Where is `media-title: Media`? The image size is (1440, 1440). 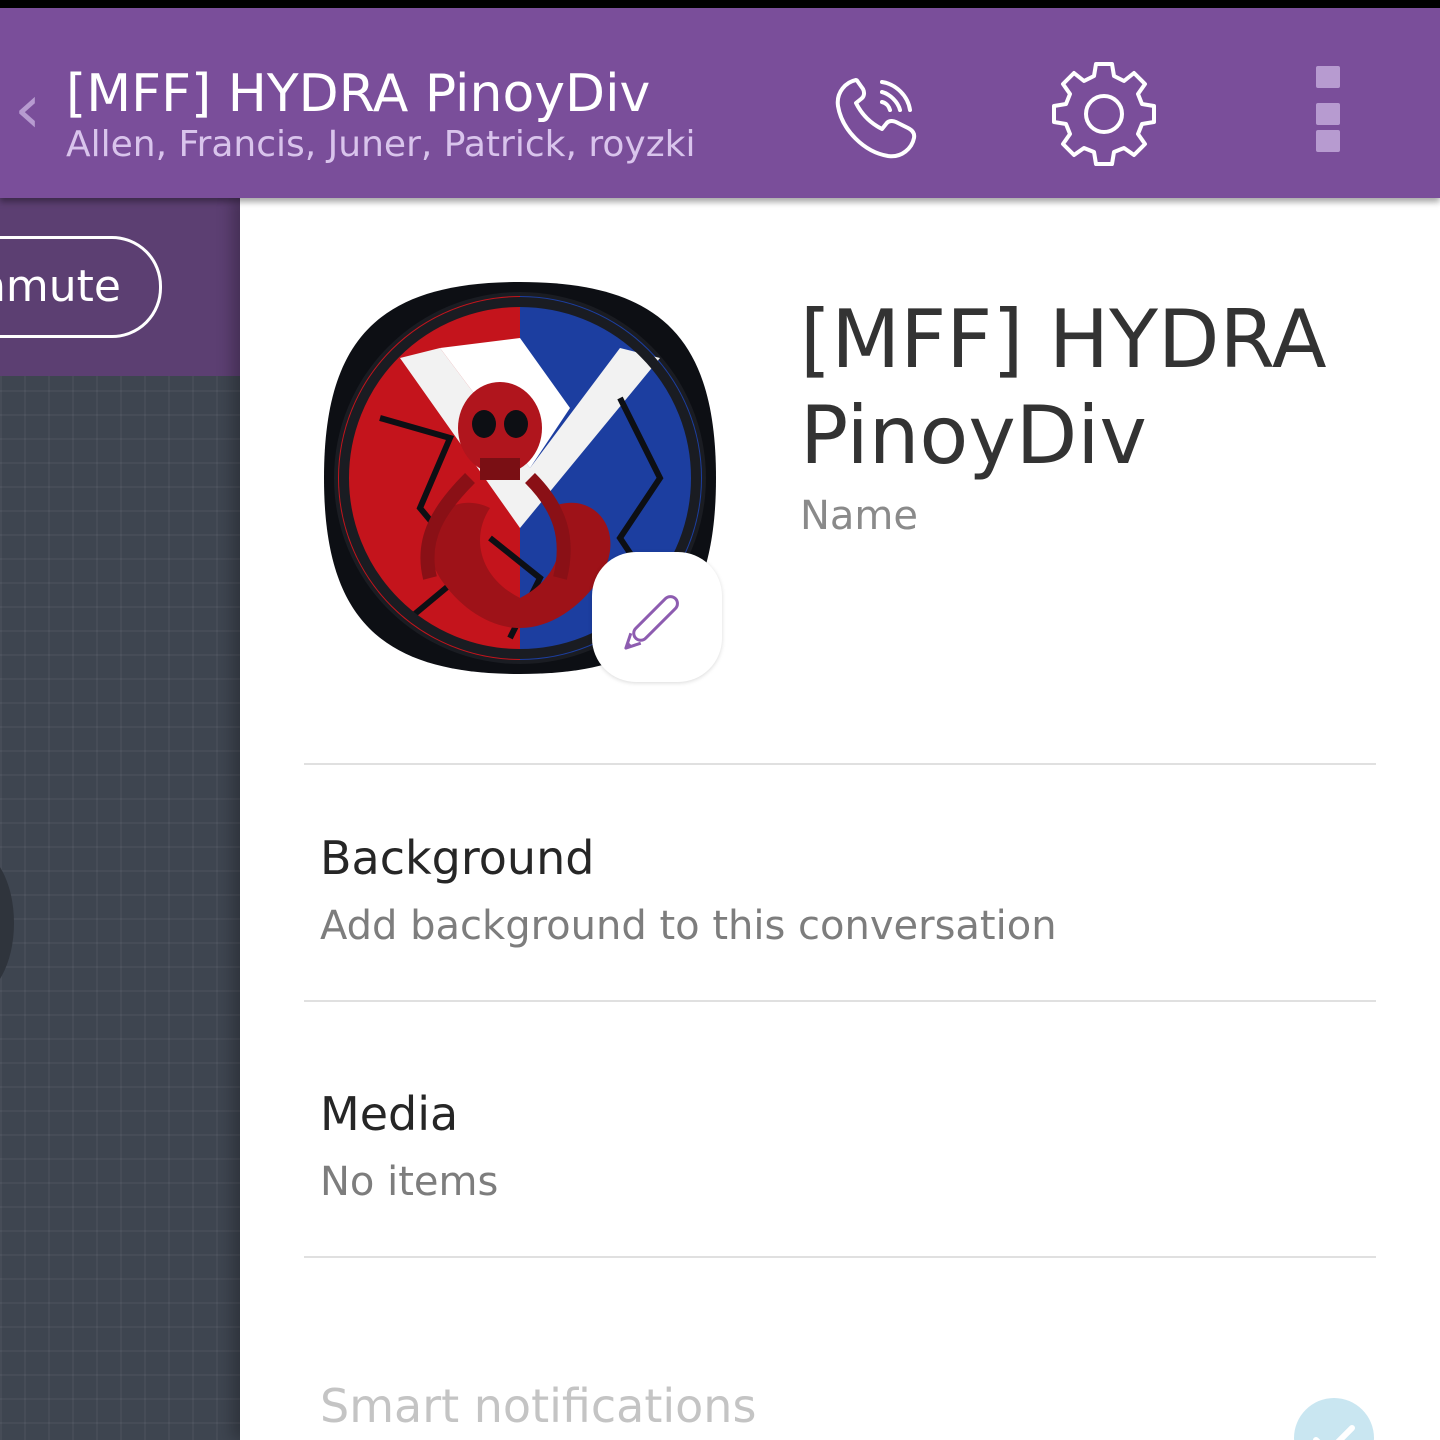 media-title: Media is located at coordinates (389, 1114).